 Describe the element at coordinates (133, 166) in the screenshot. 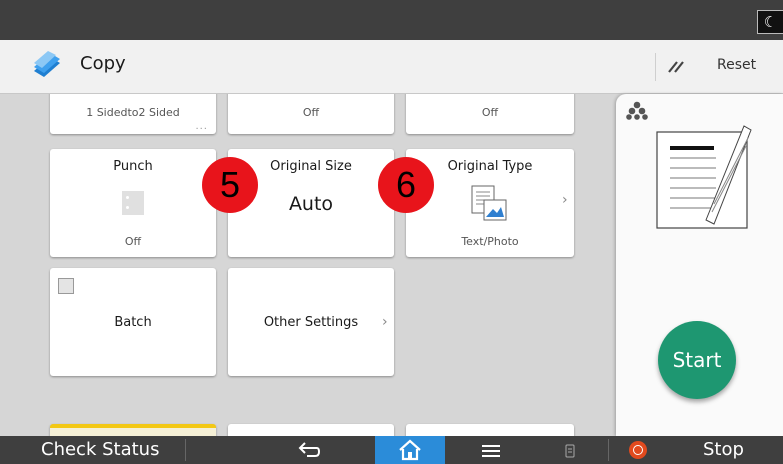

I see `punch-title: Punch` at that location.